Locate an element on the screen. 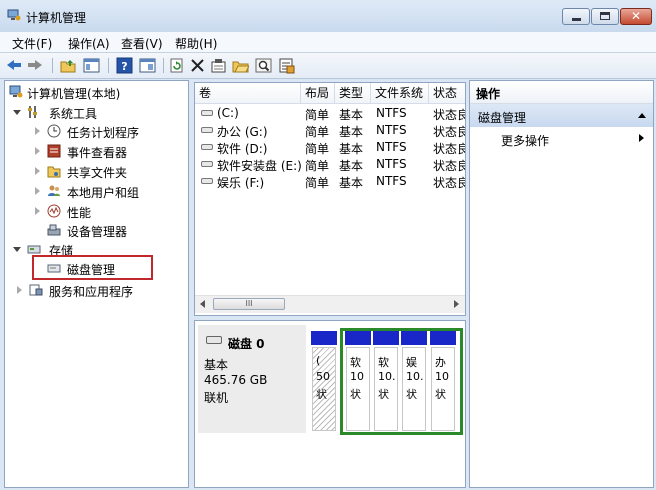 The image size is (656, 490). partition-label: 办 is located at coordinates (440, 362).